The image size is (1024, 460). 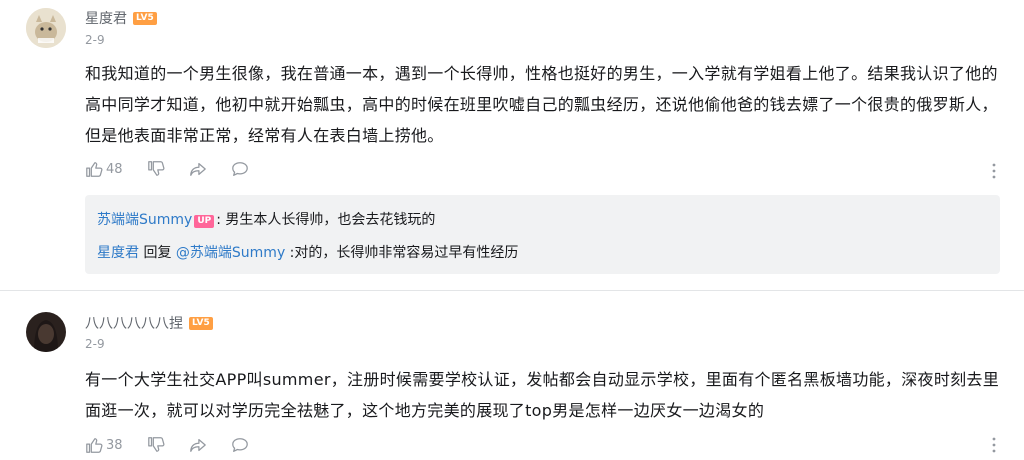 I want to click on reply-item: 星度君 回复 @苏端端Summy :对的，长得帅非常容易过早有性经历, so click(x=307, y=252).